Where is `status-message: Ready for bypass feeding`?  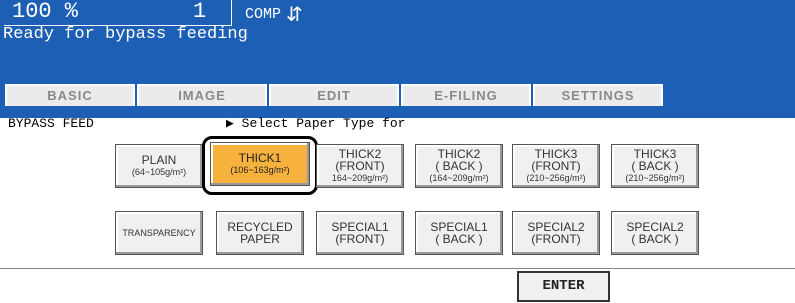 status-message: Ready for bypass feeding is located at coordinates (125, 34).